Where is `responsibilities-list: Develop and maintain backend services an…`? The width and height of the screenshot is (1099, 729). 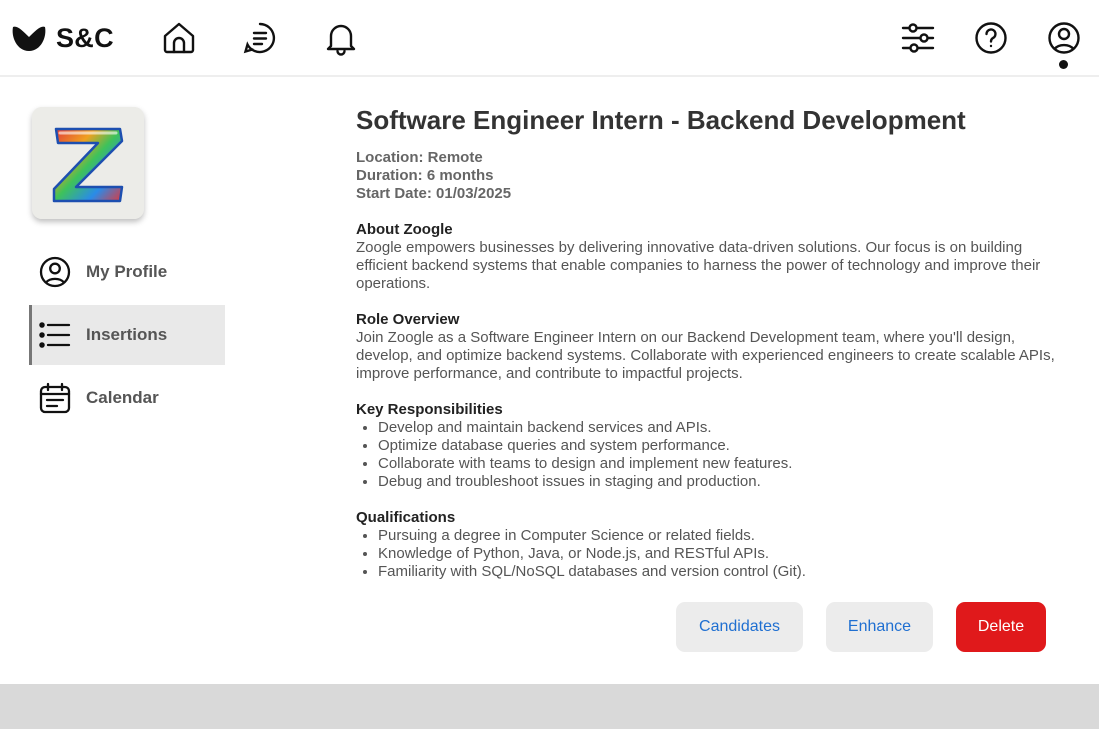 responsibilities-list: Develop and maintain backend services an… is located at coordinates (706, 455).